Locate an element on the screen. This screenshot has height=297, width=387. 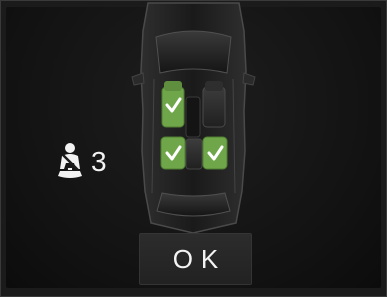
seat-rear-center is located at coordinates (194, 154).